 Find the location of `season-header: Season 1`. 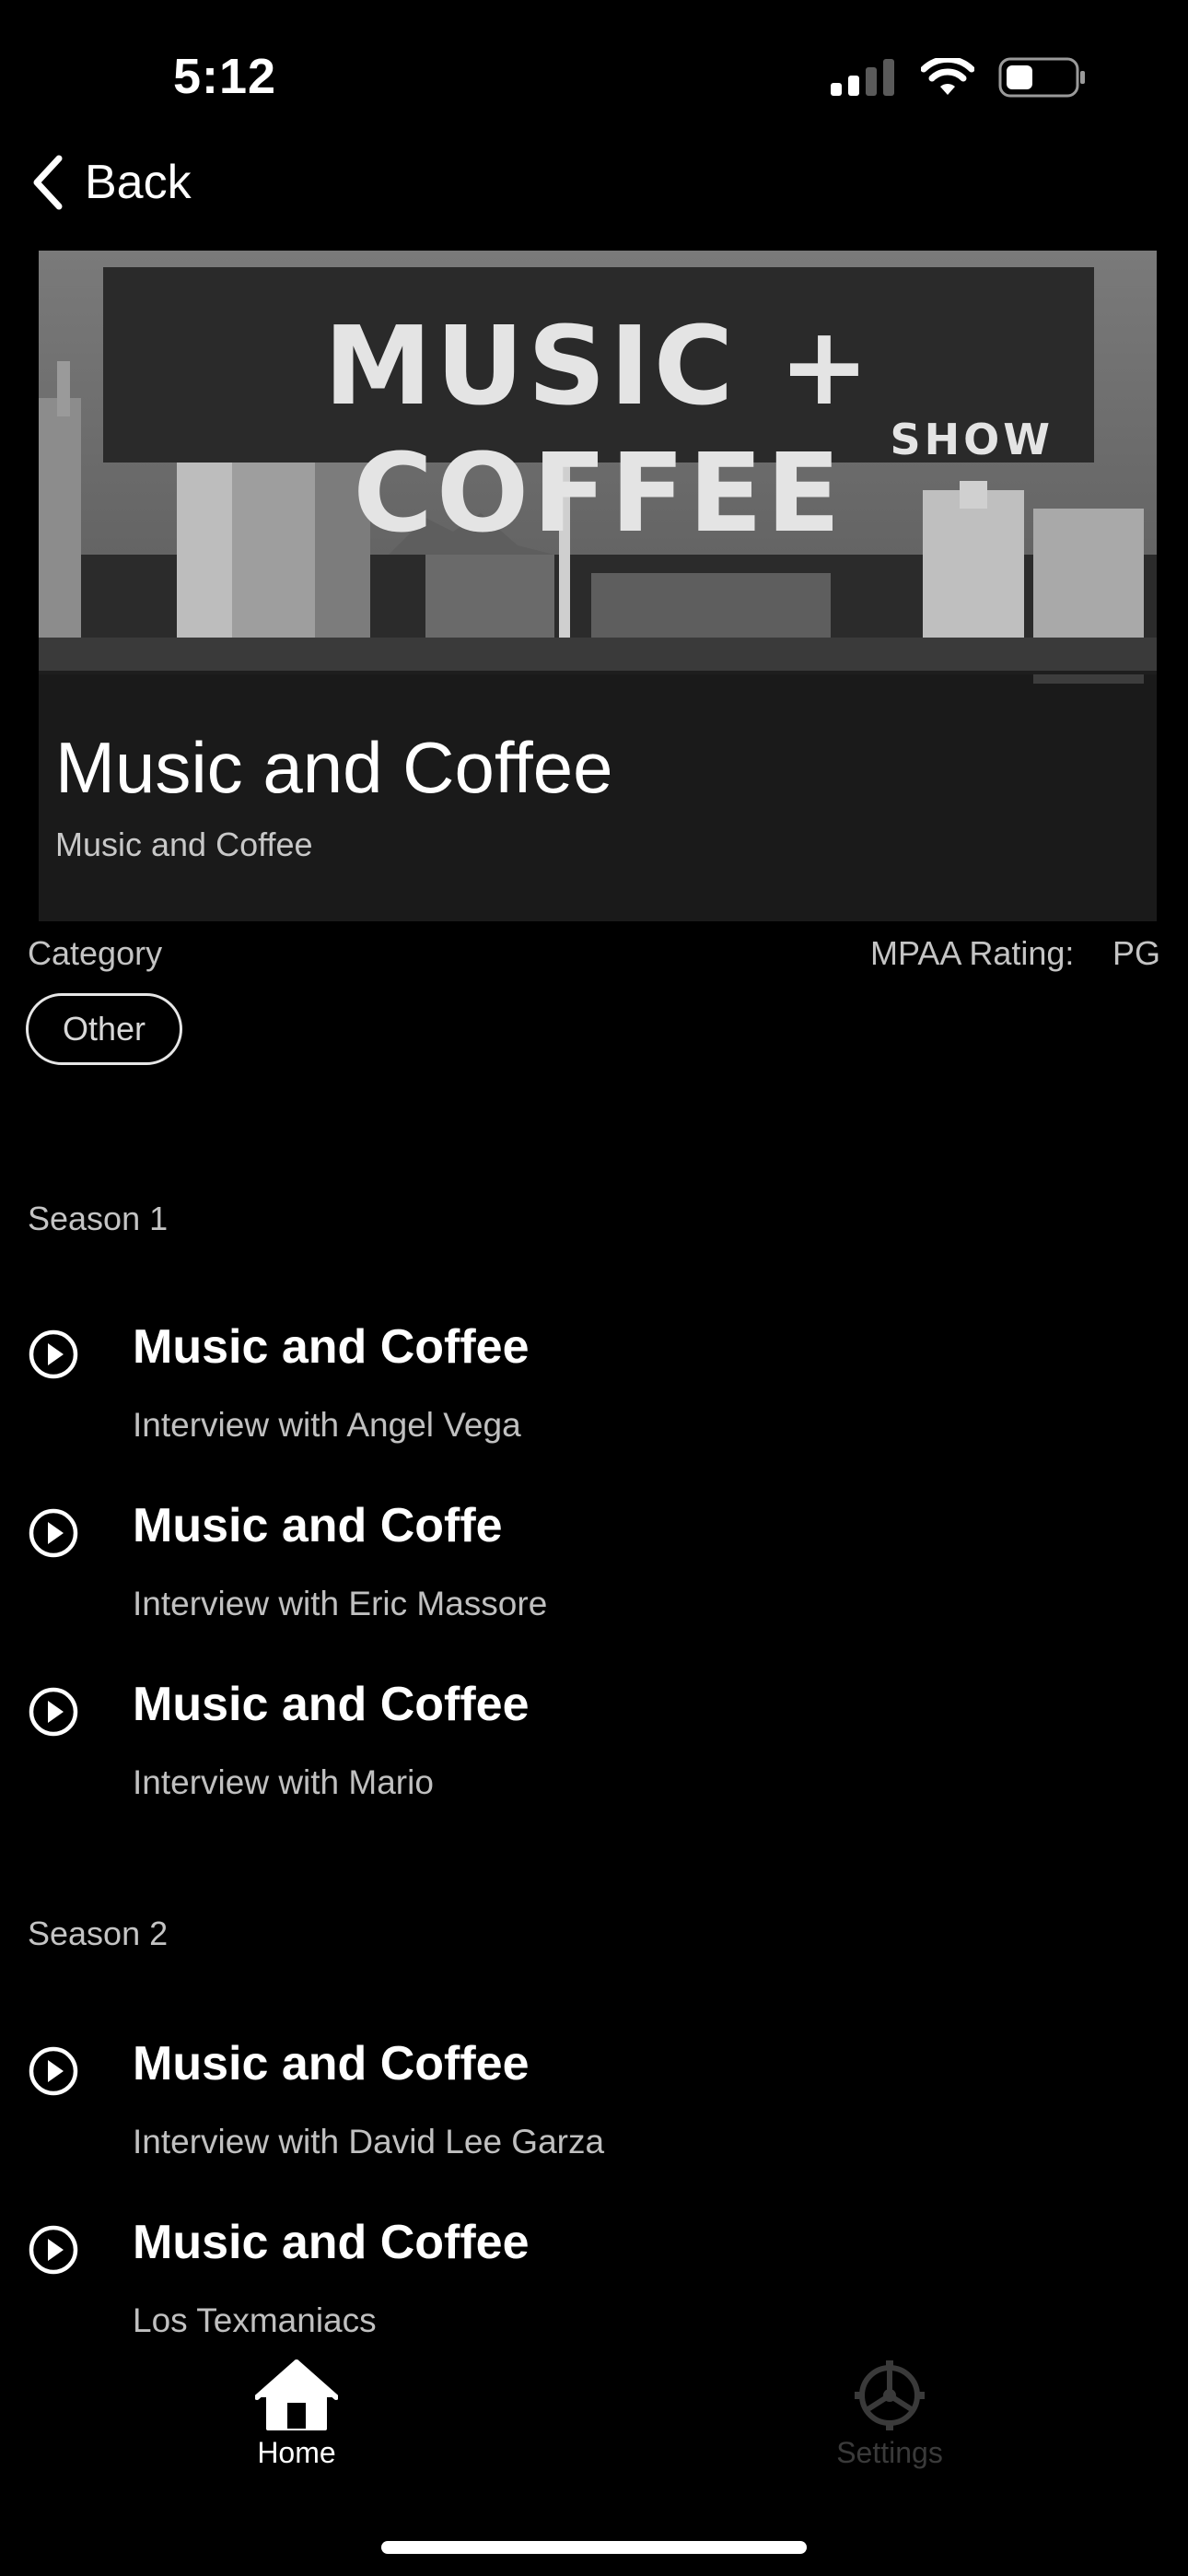

season-header: Season 1 is located at coordinates (98, 1218).